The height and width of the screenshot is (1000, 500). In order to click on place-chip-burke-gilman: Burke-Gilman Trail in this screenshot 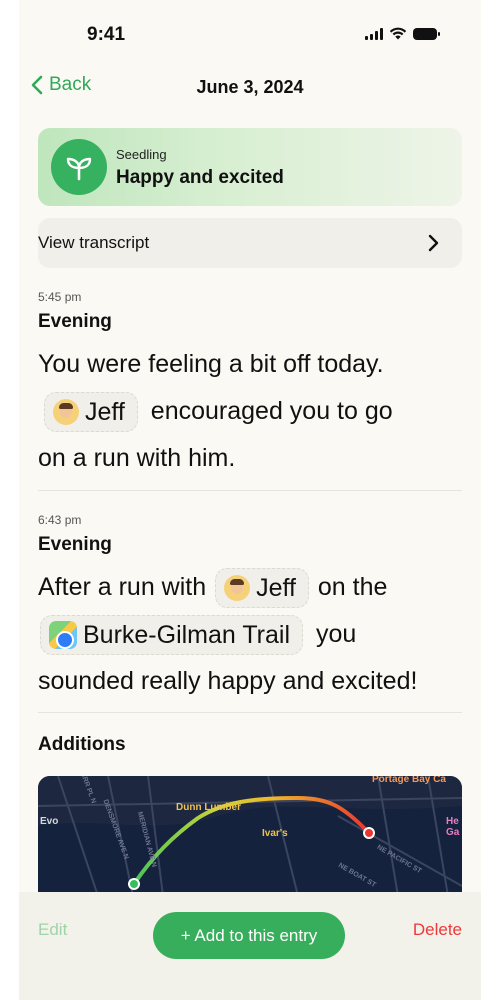, I will do `click(171, 635)`.